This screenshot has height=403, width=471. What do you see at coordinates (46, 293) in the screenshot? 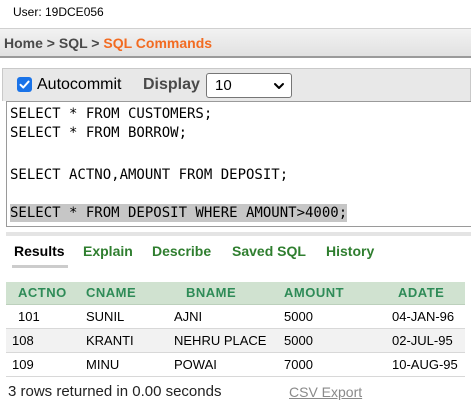
I see `column-header: ACTNO` at bounding box center [46, 293].